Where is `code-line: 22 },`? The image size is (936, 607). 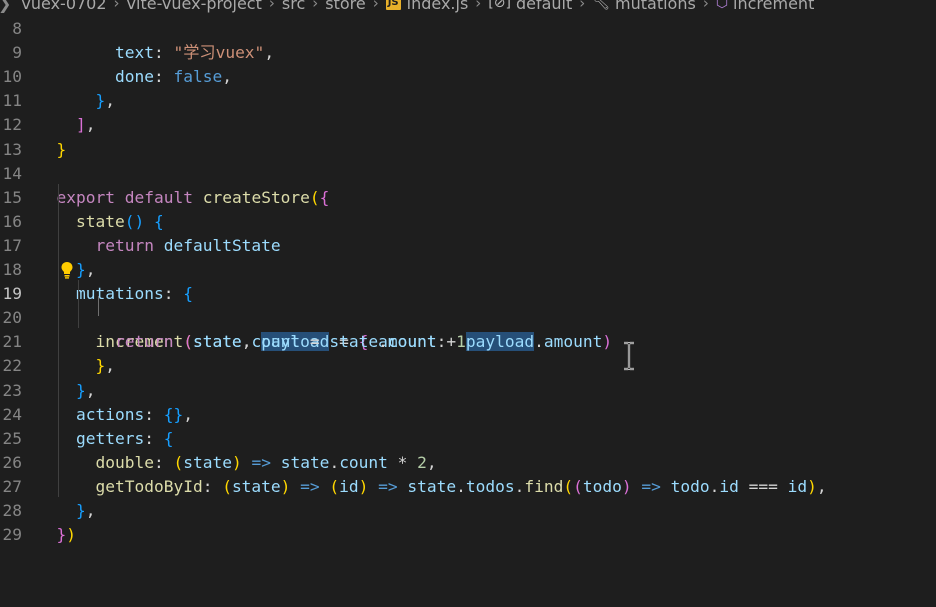 code-line: 22 }, is located at coordinates (468, 364).